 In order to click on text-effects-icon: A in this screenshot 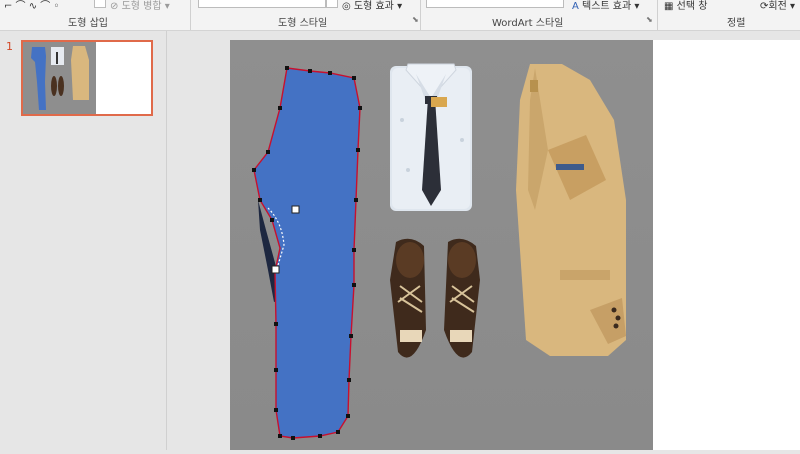, I will do `click(575, 6)`.